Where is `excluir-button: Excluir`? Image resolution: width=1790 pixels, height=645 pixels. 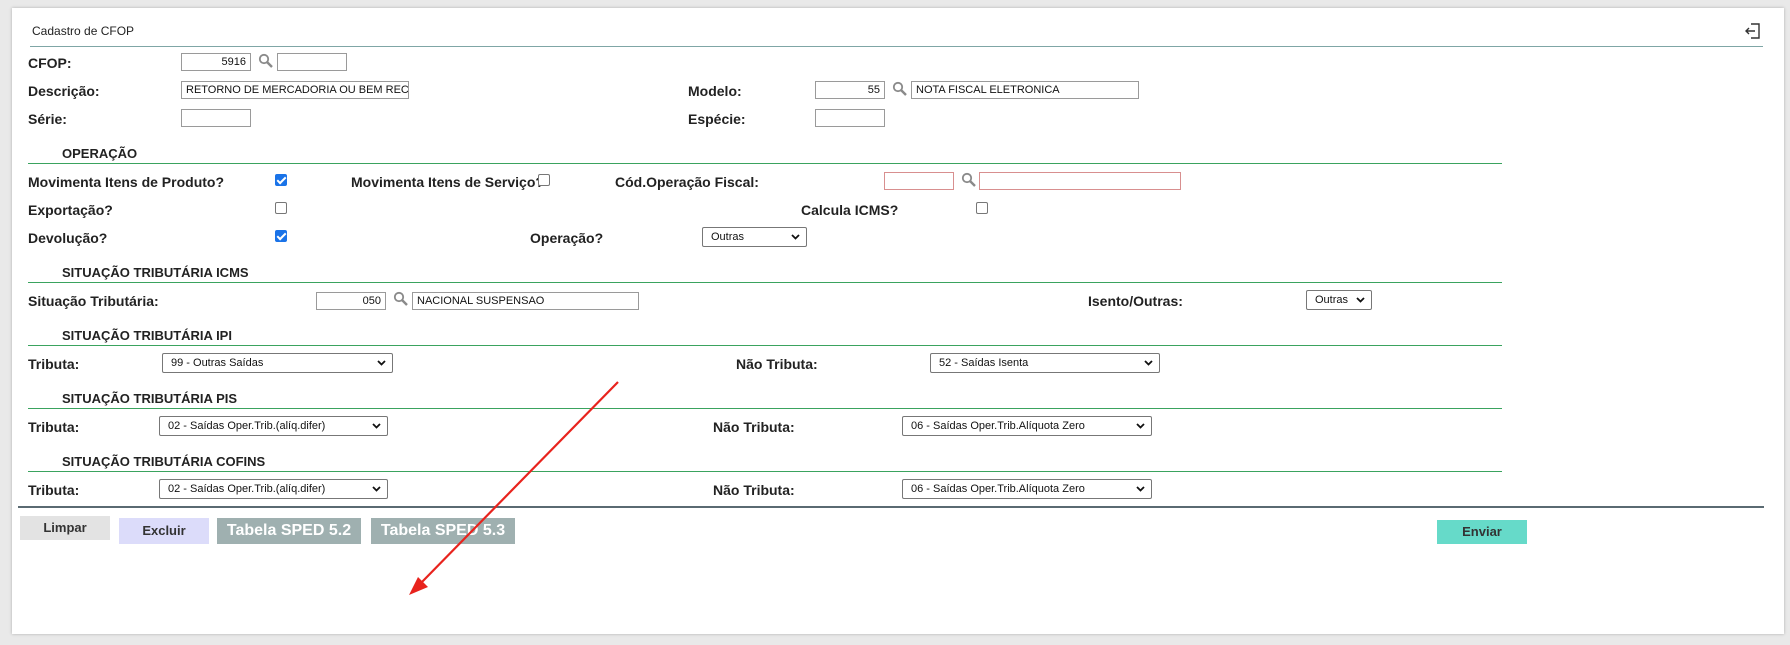 excluir-button: Excluir is located at coordinates (164, 531).